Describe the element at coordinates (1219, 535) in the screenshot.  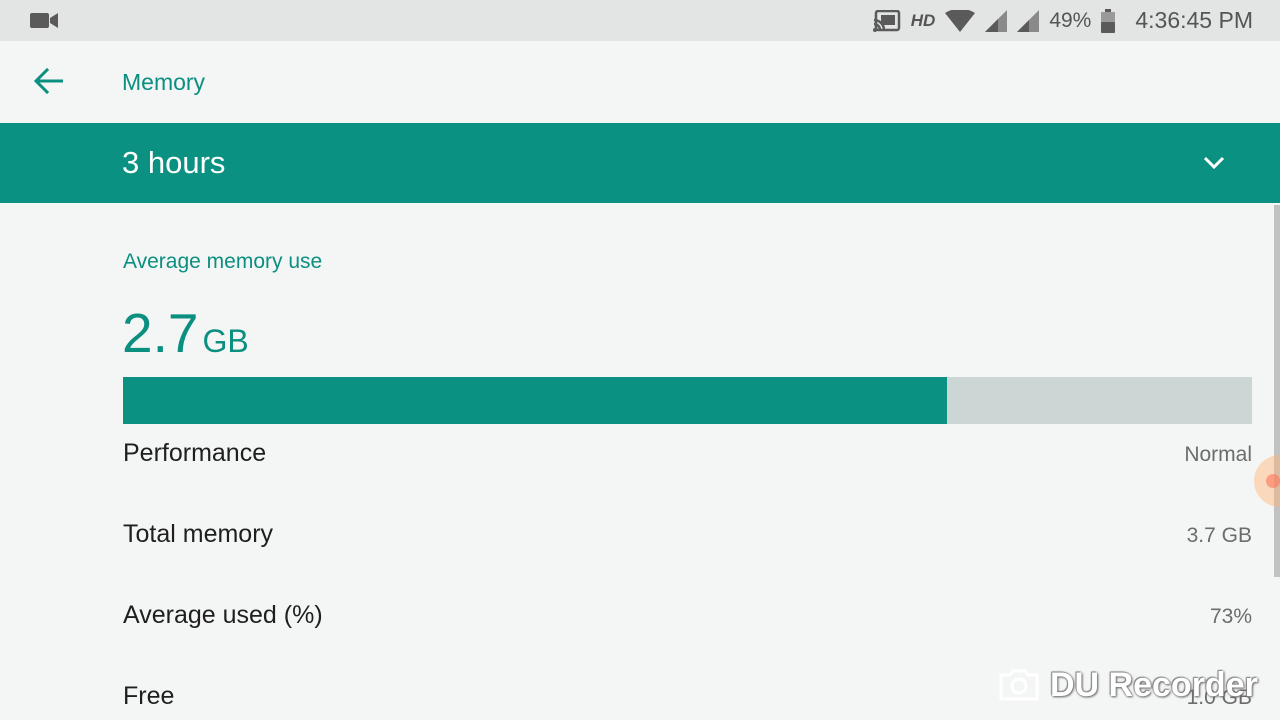
I see `row-value: 3.7 GB` at that location.